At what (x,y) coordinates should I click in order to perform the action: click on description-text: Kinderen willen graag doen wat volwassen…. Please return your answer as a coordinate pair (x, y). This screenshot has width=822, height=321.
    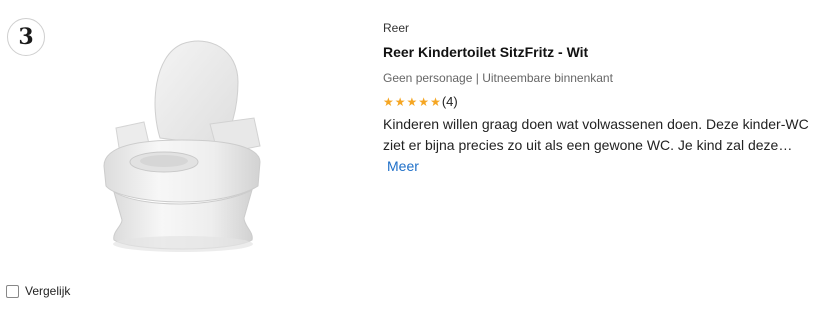
    Looking at the image, I should click on (596, 134).